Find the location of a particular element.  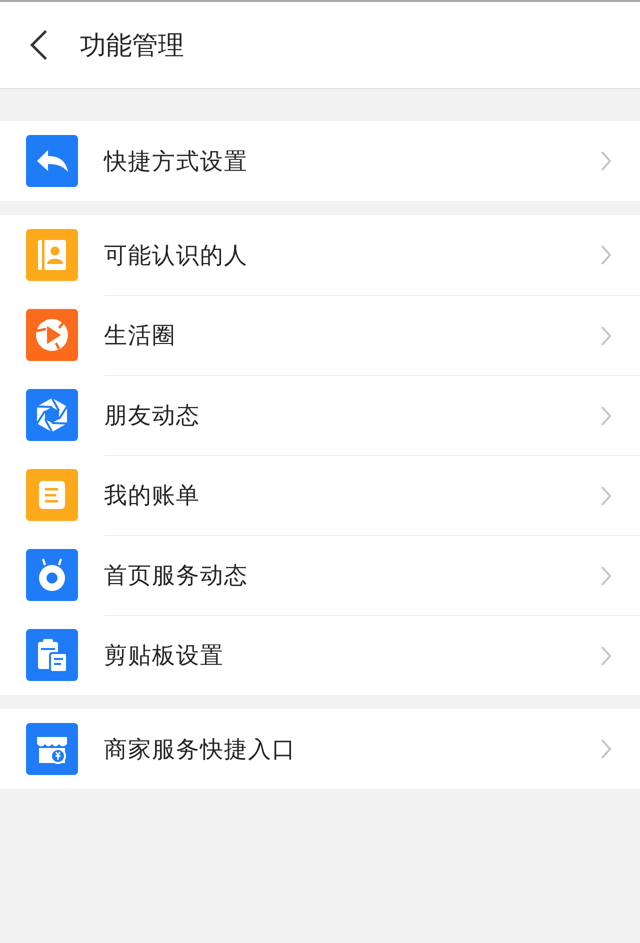

item-label: 可能认识的人 is located at coordinates (176, 256).